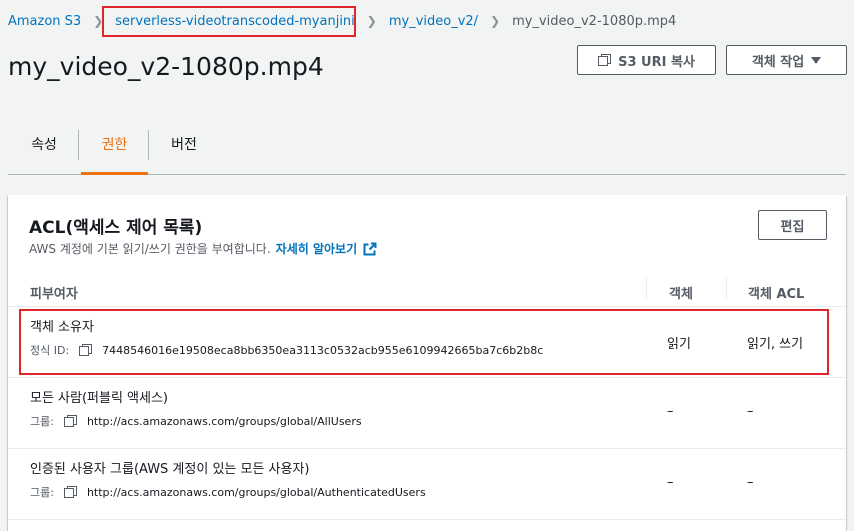 The width and height of the screenshot is (854, 531). Describe the element at coordinates (229, 21) in the screenshot. I see `breadcrumb-bucket: serverless-videotranscoded-myanjini` at that location.